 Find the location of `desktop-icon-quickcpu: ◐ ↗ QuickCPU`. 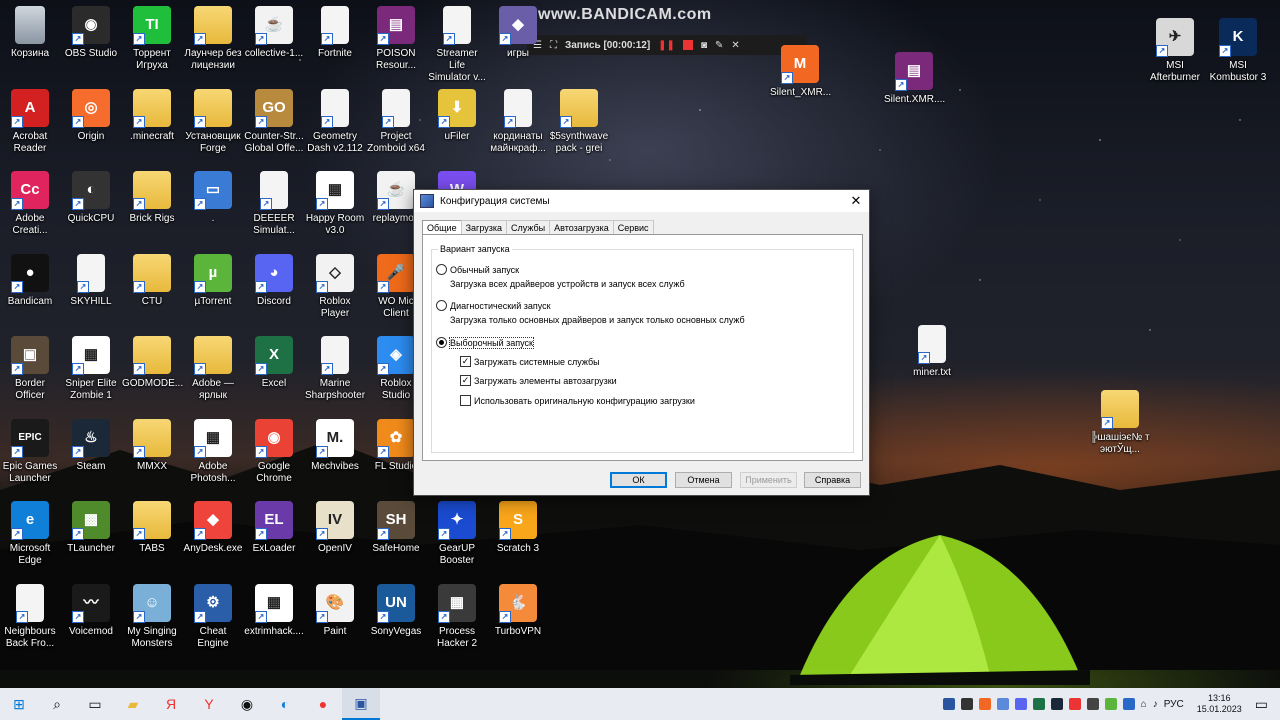

desktop-icon-quickcpu: ◐ ↗ QuickCPU is located at coordinates (91, 198).